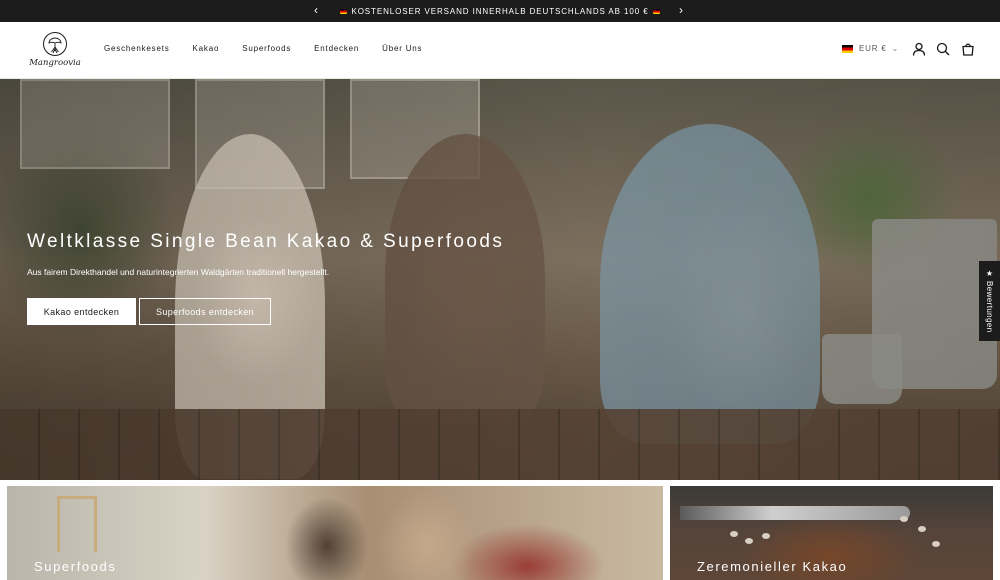 The height and width of the screenshot is (580, 1000). Describe the element at coordinates (402, 48) in the screenshot. I see `nav-item-ueber-uns: Über Uns` at that location.